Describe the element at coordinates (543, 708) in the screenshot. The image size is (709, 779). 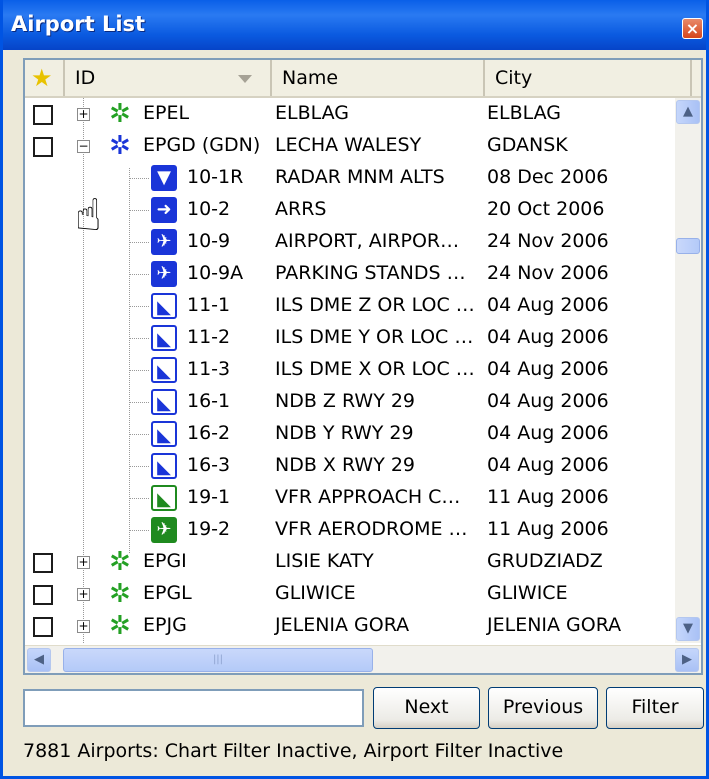
I see `previous-button: Previous` at that location.